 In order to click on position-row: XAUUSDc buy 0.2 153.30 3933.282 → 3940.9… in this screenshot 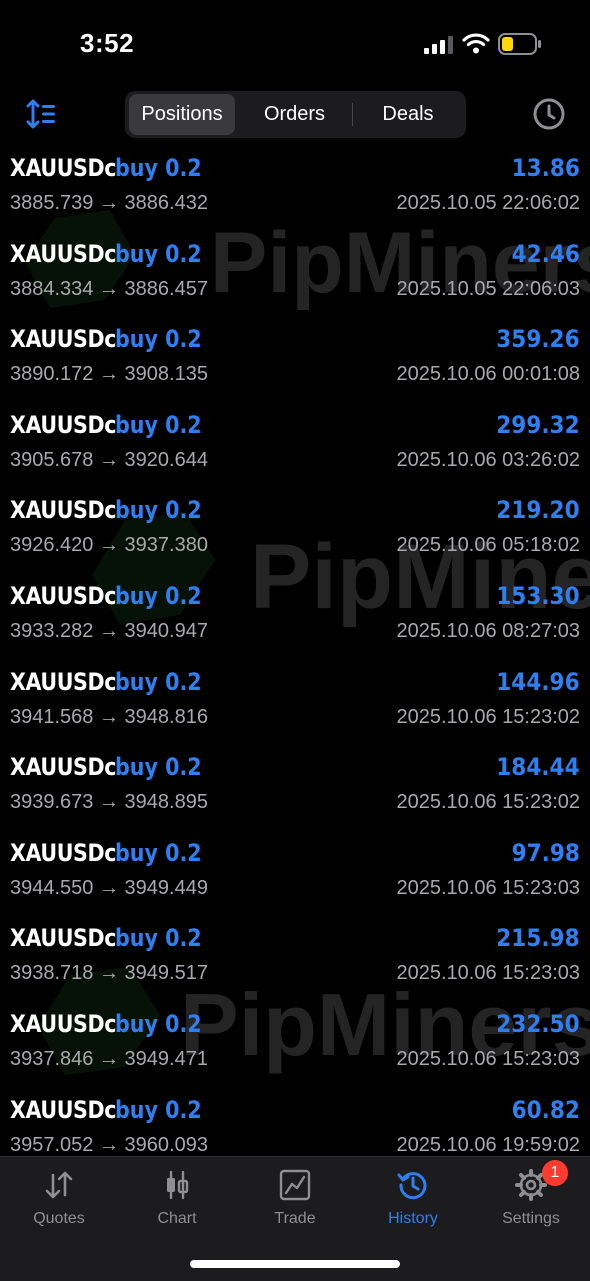, I will do `click(295, 617)`.